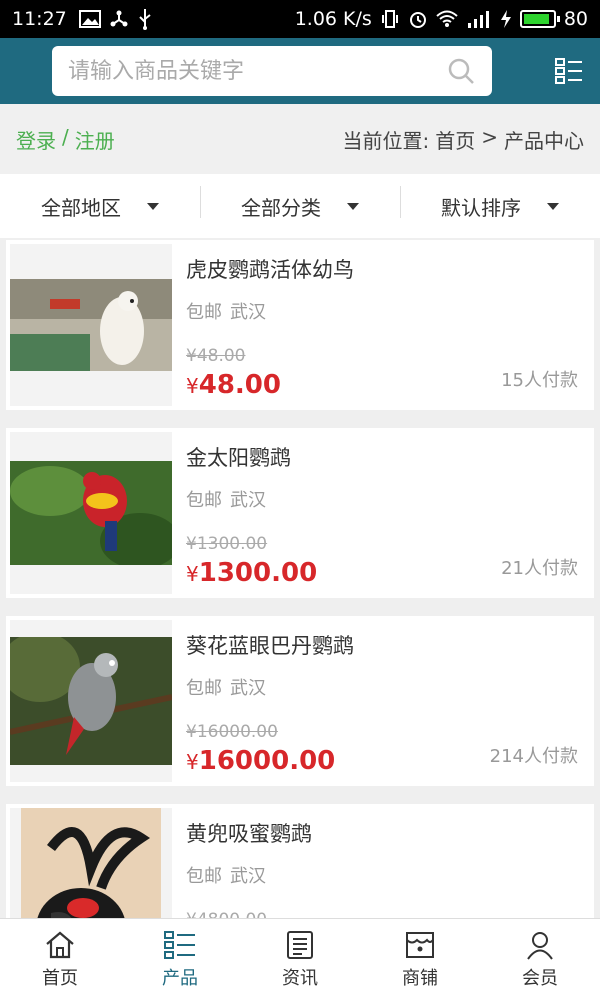 The width and height of the screenshot is (600, 1000). I want to click on paid-count: 21人付款, so click(539, 568).